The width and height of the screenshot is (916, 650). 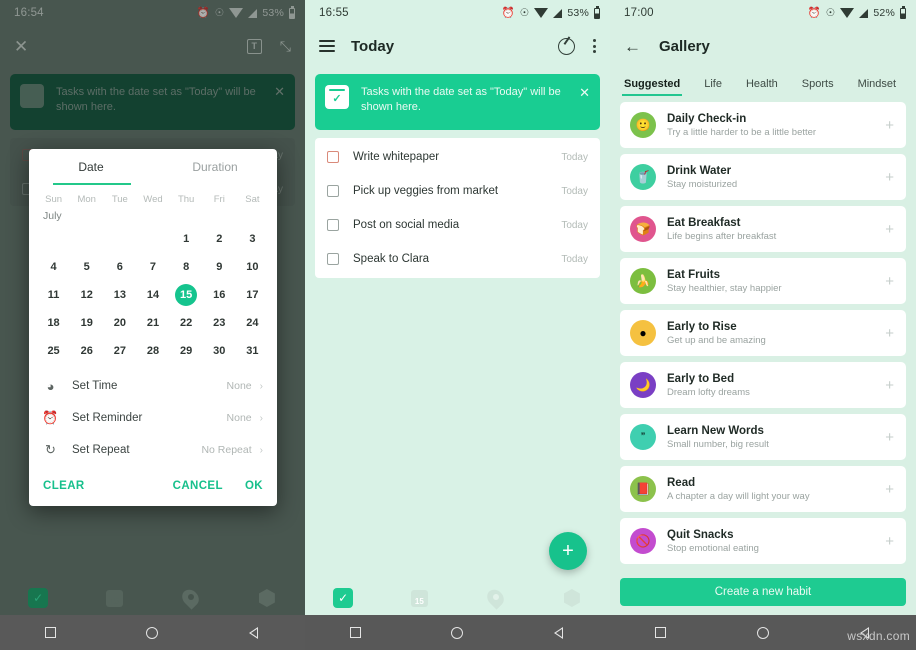 What do you see at coordinates (327, 46) in the screenshot?
I see `hamburger-icon` at bounding box center [327, 46].